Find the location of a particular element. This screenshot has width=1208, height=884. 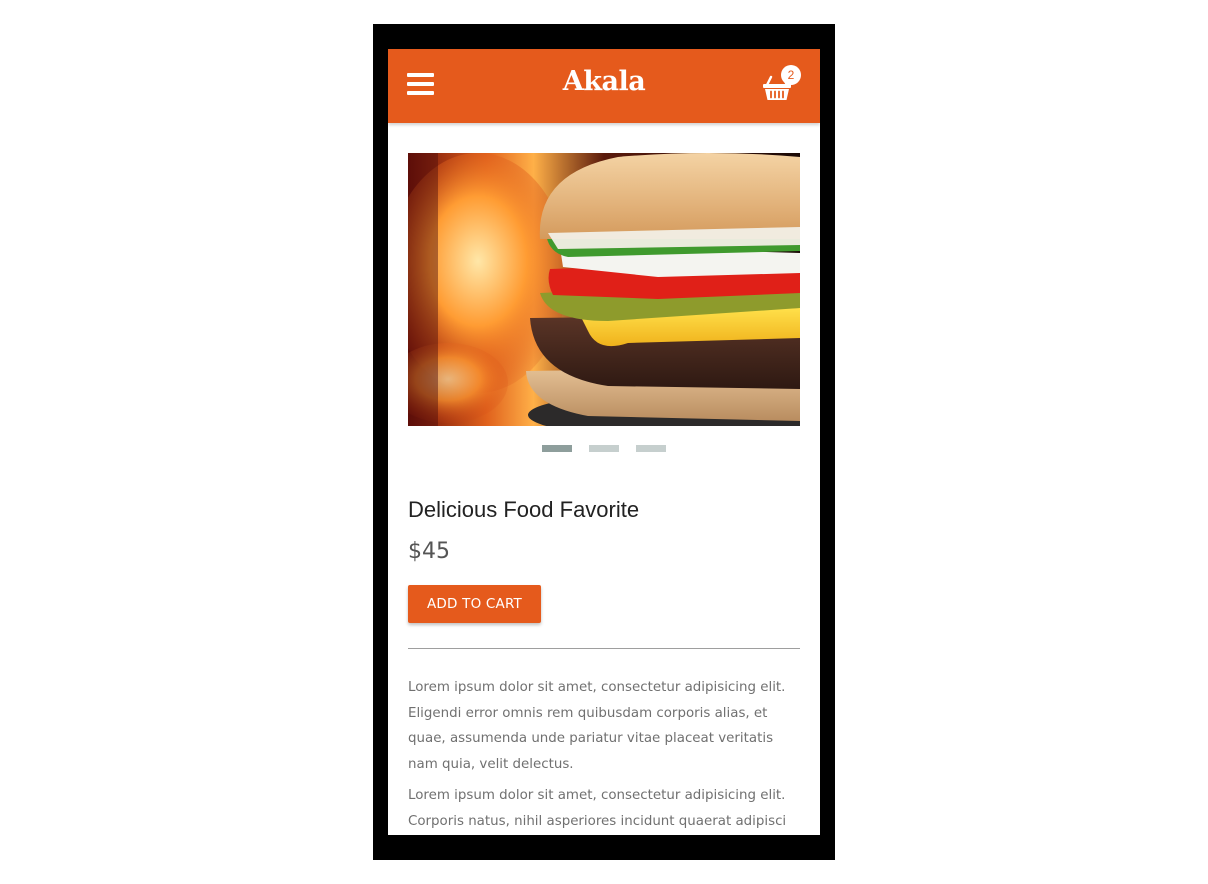

carousel-indicators is located at coordinates (607, 449).